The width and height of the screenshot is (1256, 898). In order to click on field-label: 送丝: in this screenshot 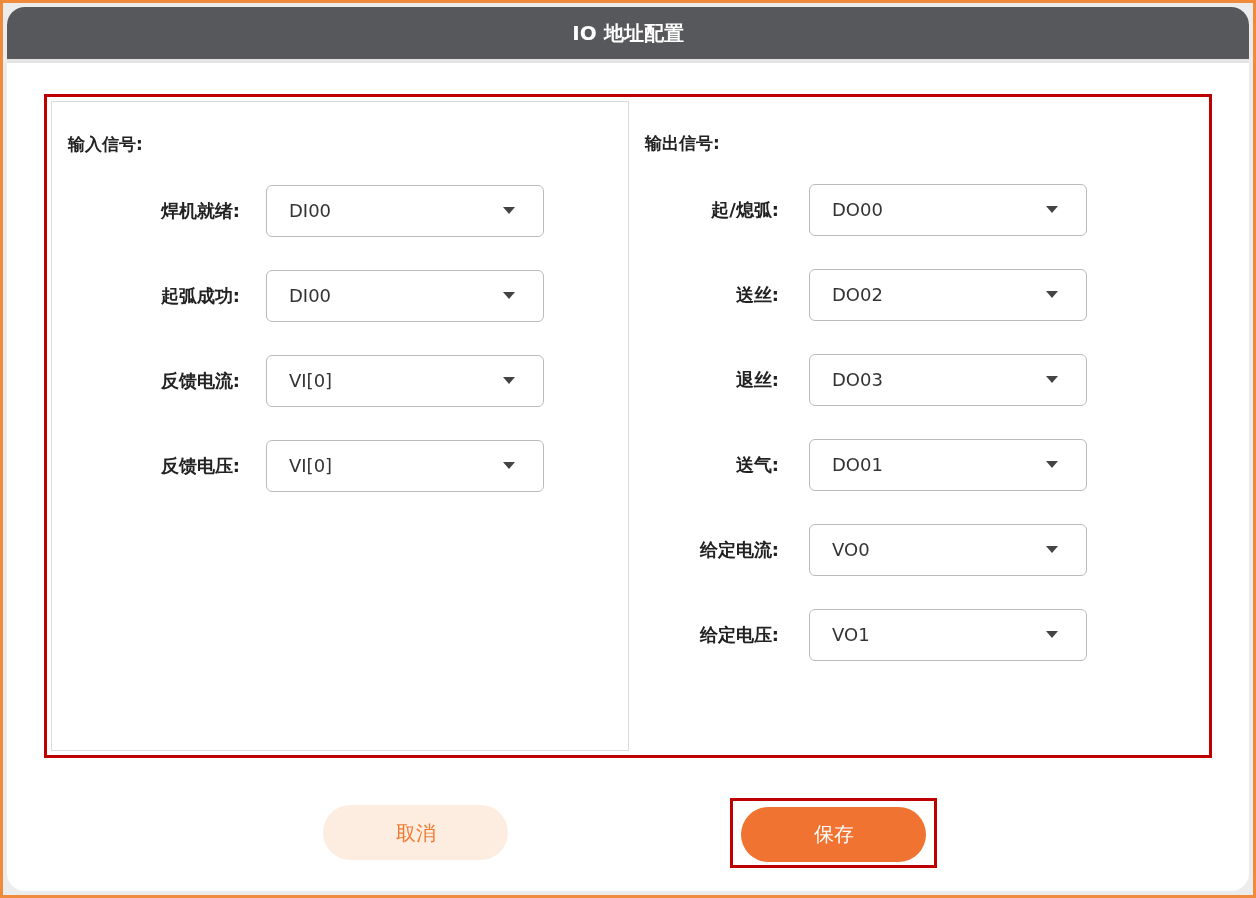, I will do `click(757, 295)`.